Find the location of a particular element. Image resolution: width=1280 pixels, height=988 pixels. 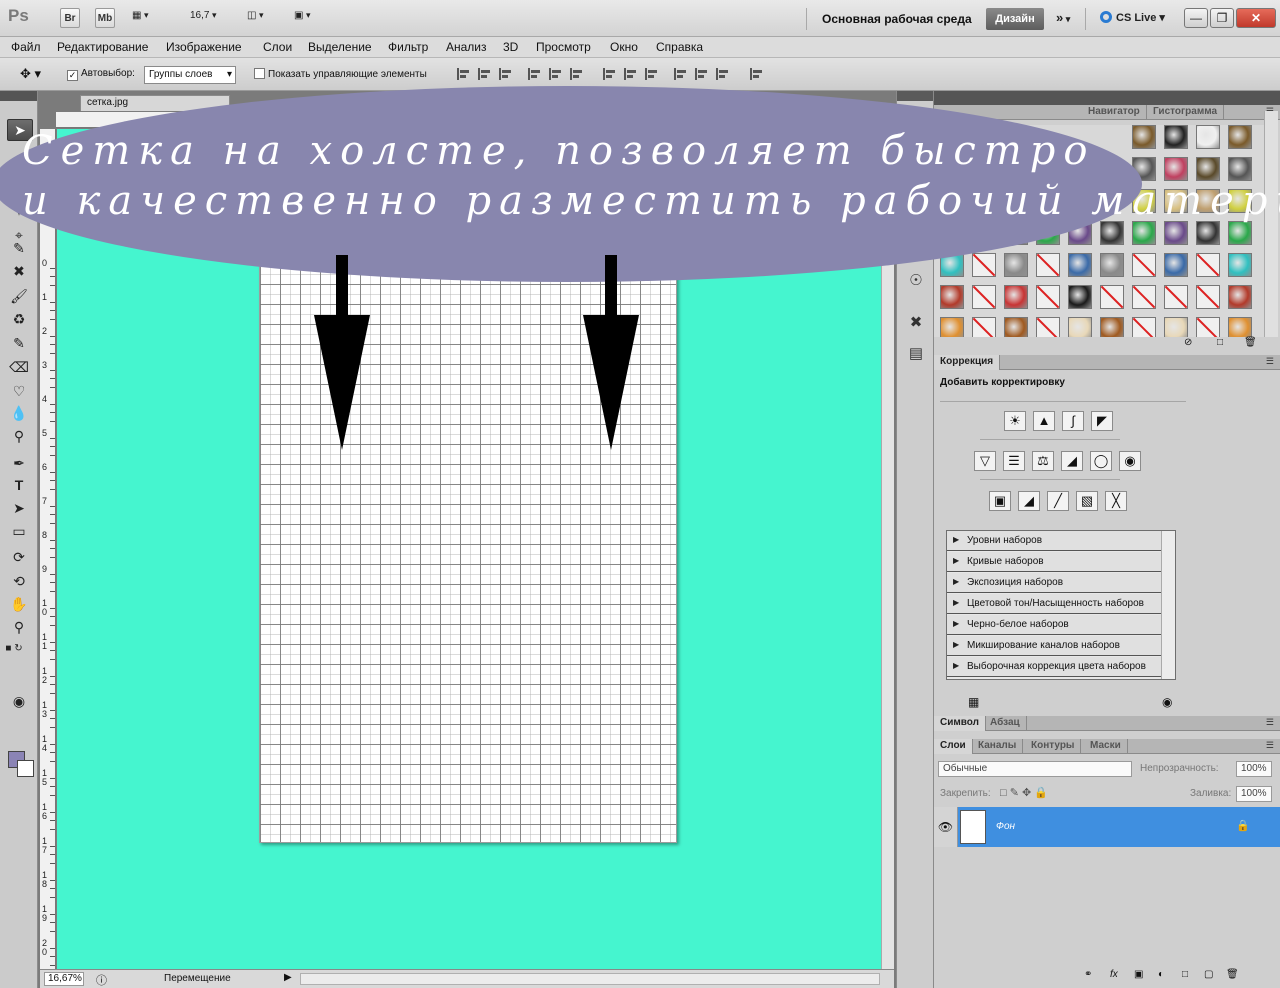

color-balance-icon: ⚖ is located at coordinates (1043, 461).